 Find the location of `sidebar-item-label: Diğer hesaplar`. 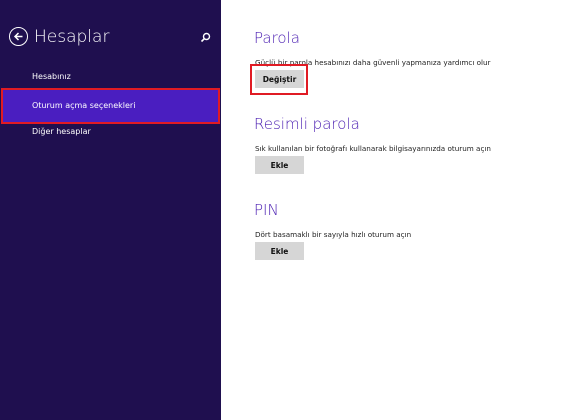

sidebar-item-label: Diğer hesaplar is located at coordinates (61, 131).